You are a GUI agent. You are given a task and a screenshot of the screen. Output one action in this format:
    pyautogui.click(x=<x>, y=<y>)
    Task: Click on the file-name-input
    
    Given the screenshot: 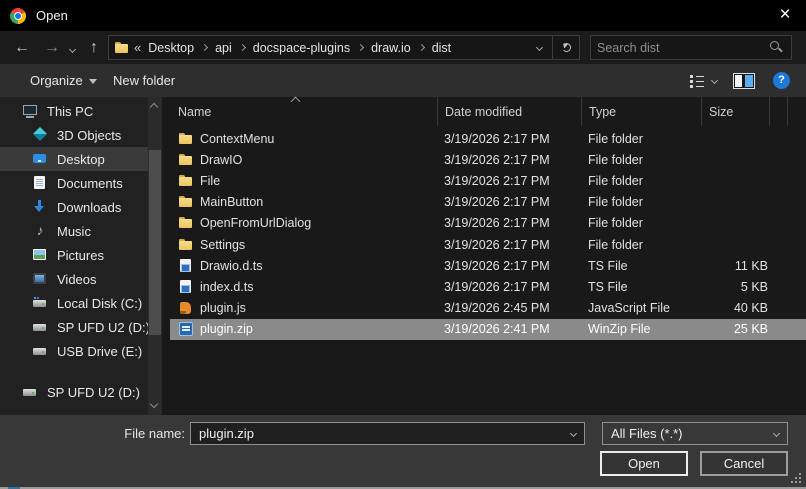 What is the action you would take?
    pyautogui.click(x=381, y=433)
    